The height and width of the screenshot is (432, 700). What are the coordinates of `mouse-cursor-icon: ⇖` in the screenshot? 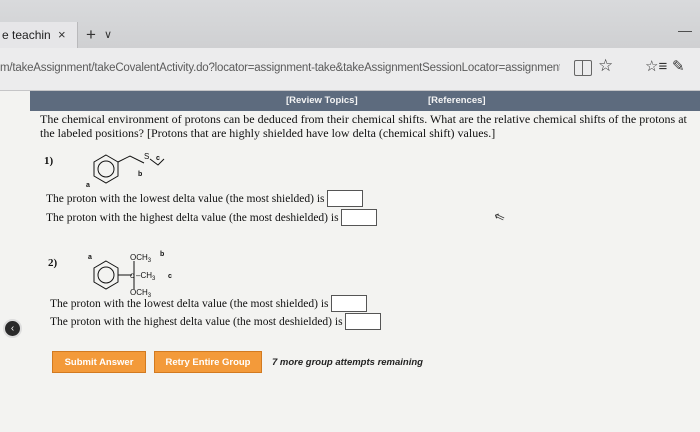 It's located at (499, 216).